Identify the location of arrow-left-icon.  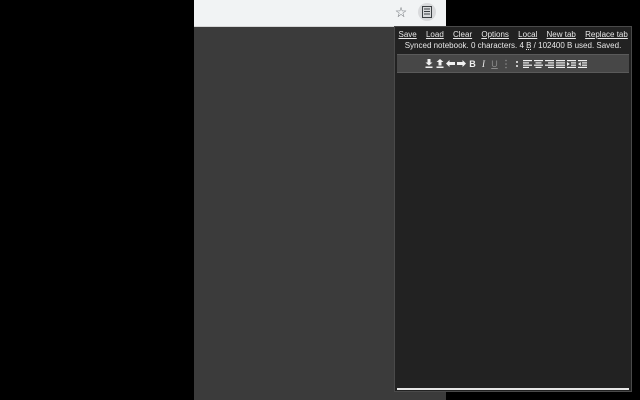
(451, 64).